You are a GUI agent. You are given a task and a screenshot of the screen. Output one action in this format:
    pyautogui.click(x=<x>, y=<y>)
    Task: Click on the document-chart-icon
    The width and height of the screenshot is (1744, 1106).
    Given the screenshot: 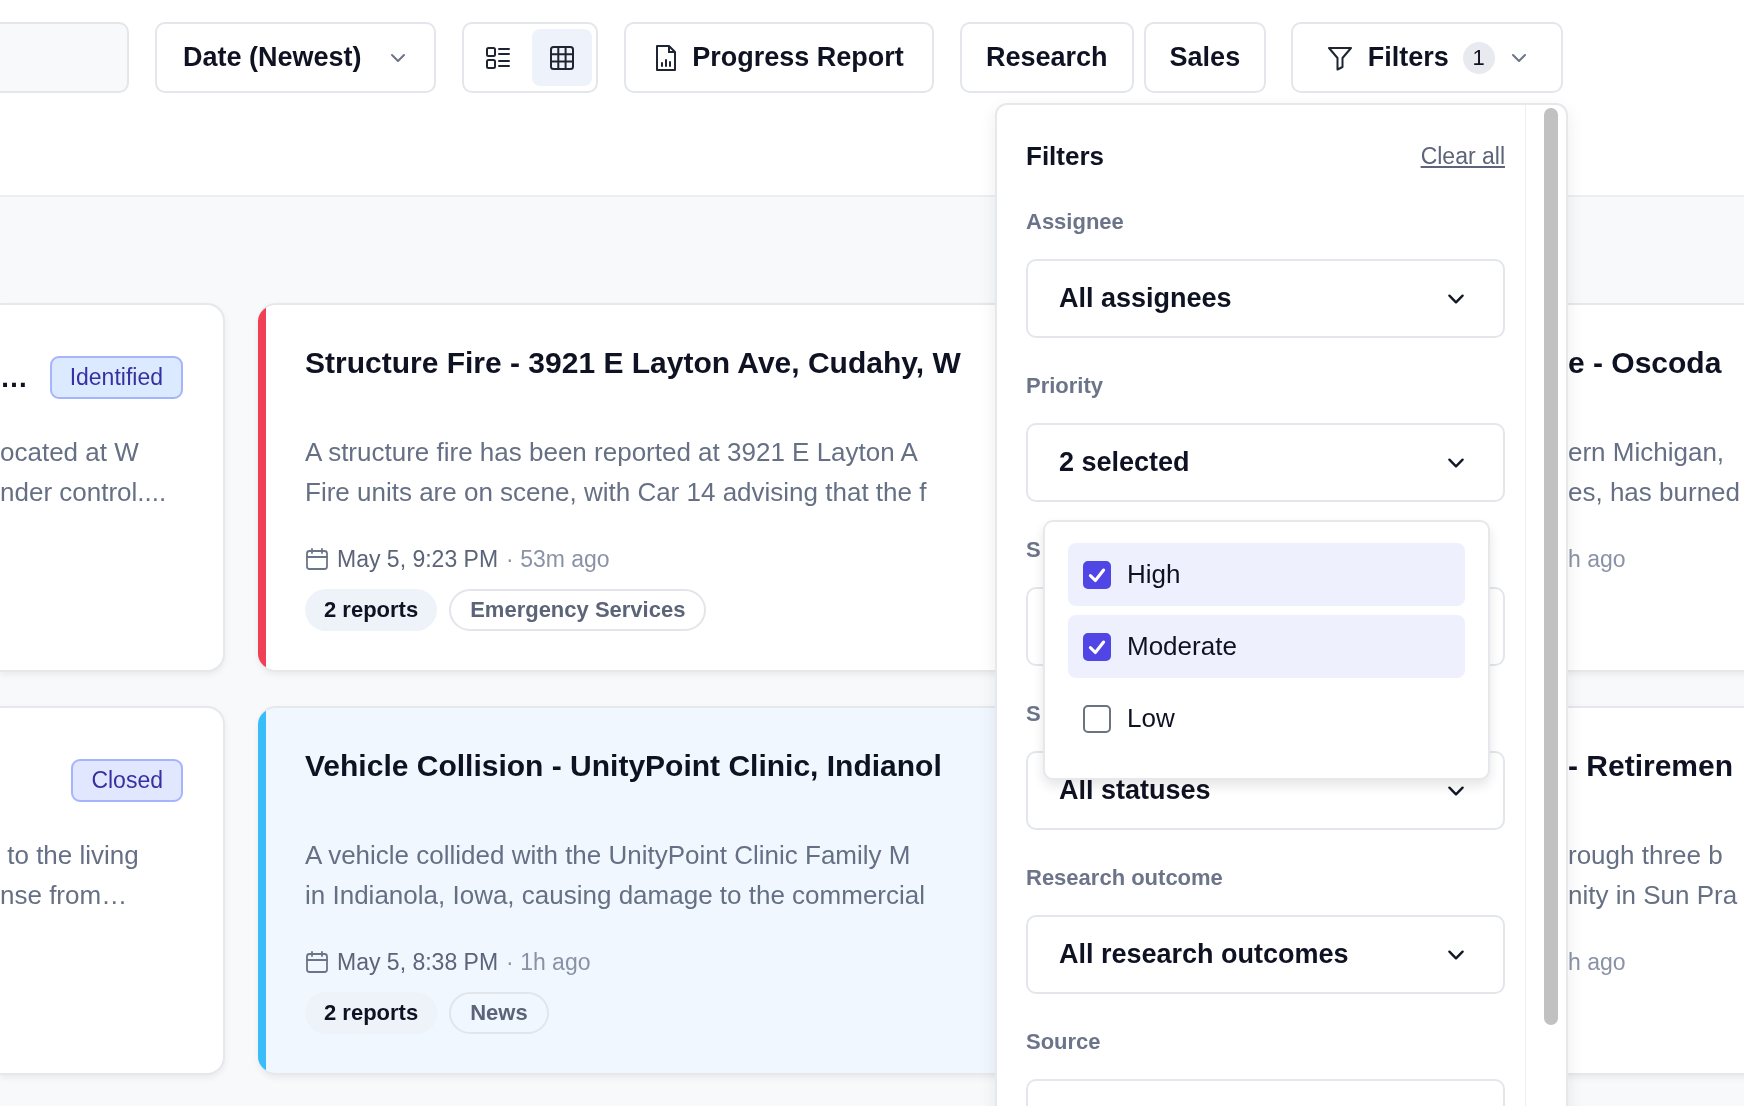 What is the action you would take?
    pyautogui.click(x=666, y=57)
    